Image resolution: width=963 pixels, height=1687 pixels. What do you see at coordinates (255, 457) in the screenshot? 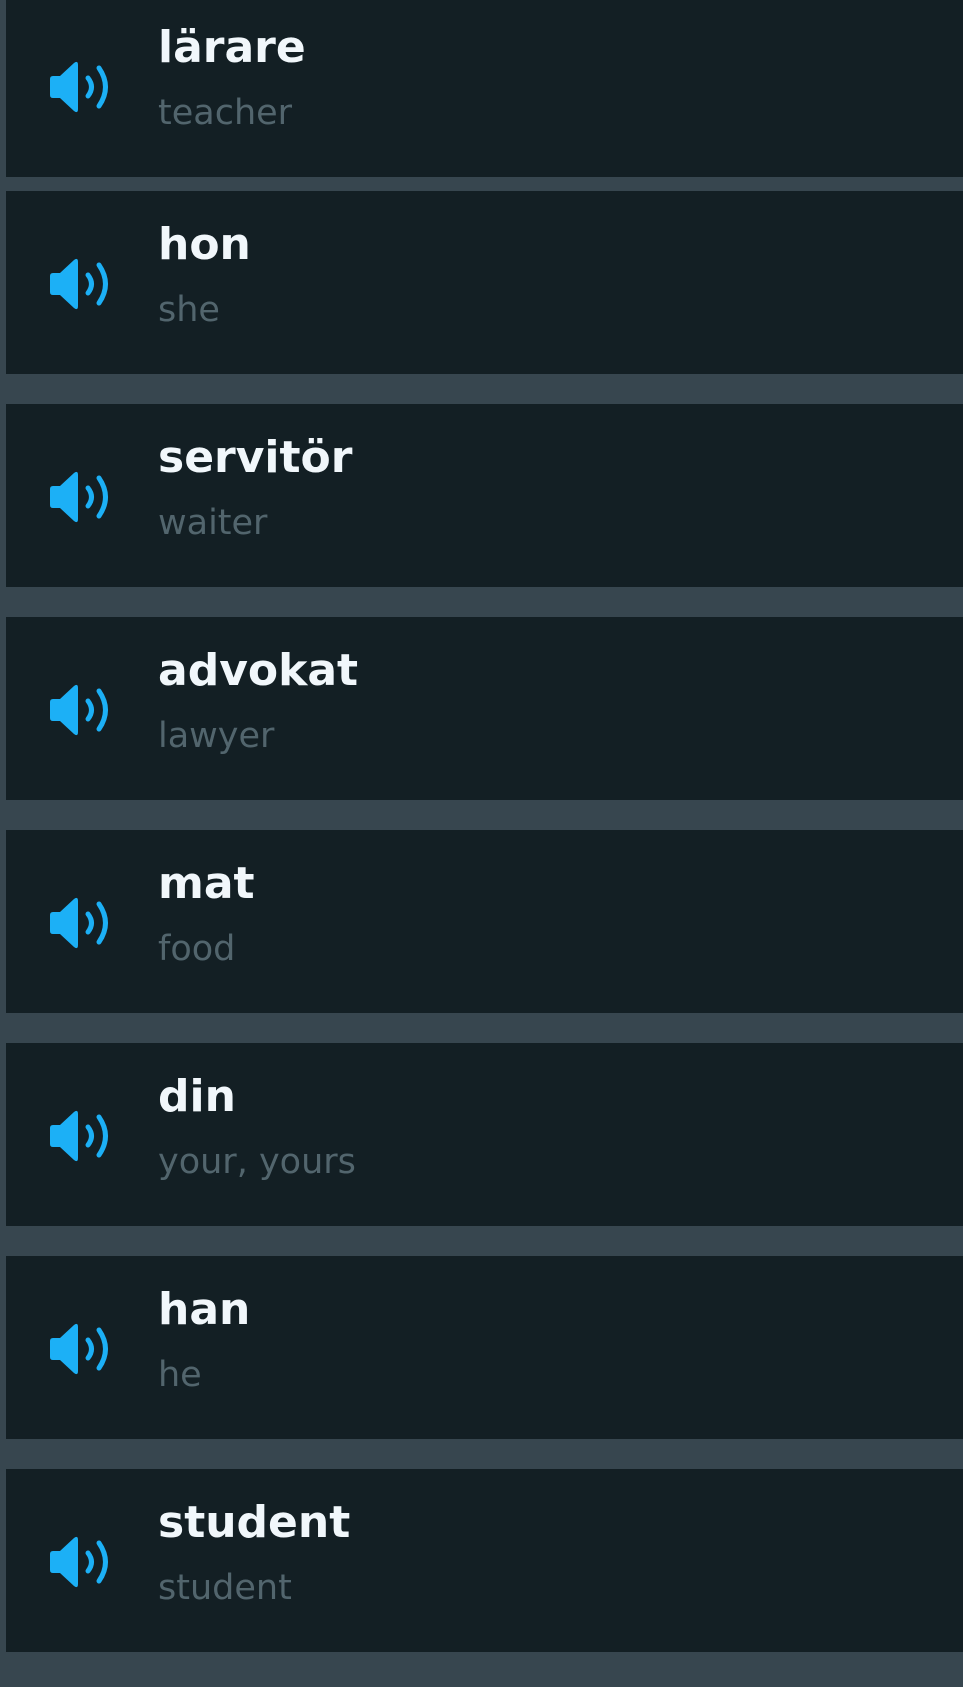
I see `word-text: servitör` at bounding box center [255, 457].